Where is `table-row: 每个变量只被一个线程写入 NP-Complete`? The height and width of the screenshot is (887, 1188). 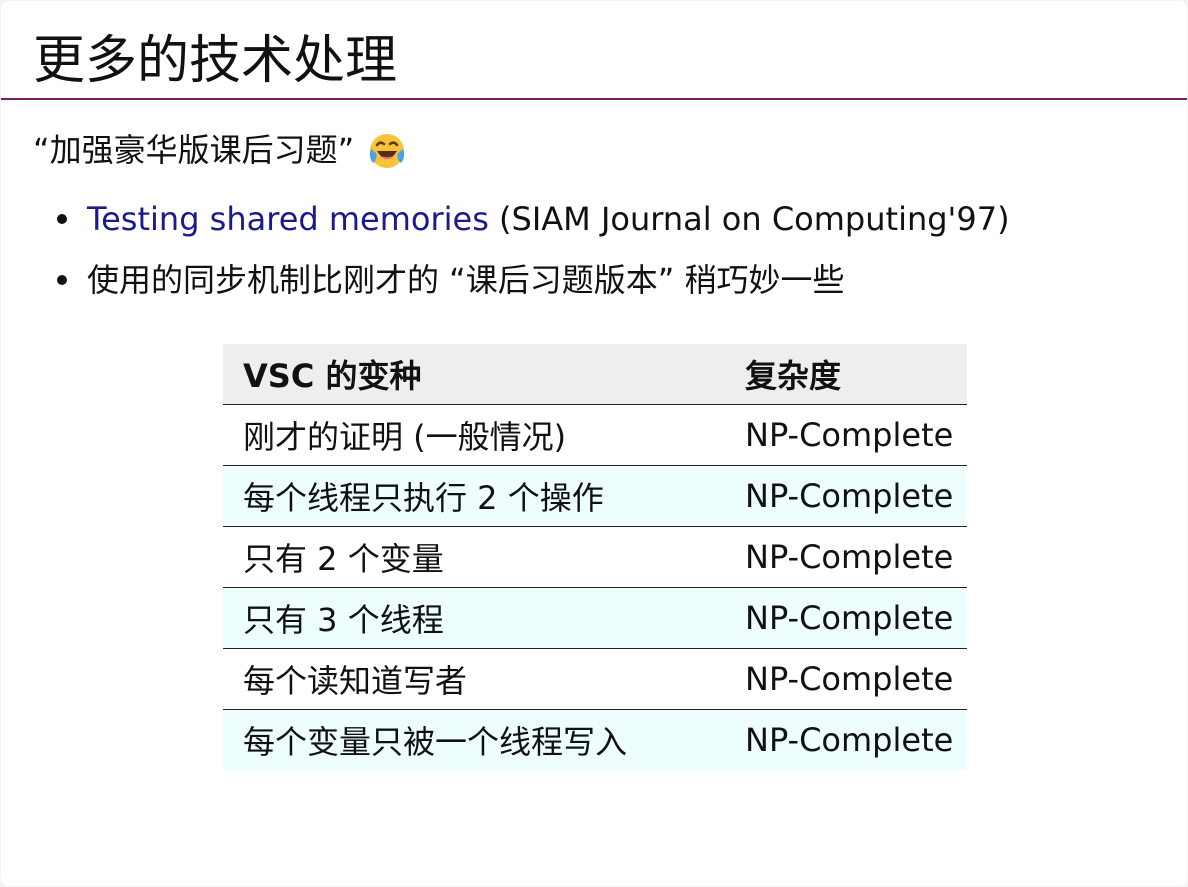
table-row: 每个变量只被一个线程写入 NP-Complete is located at coordinates (595, 739).